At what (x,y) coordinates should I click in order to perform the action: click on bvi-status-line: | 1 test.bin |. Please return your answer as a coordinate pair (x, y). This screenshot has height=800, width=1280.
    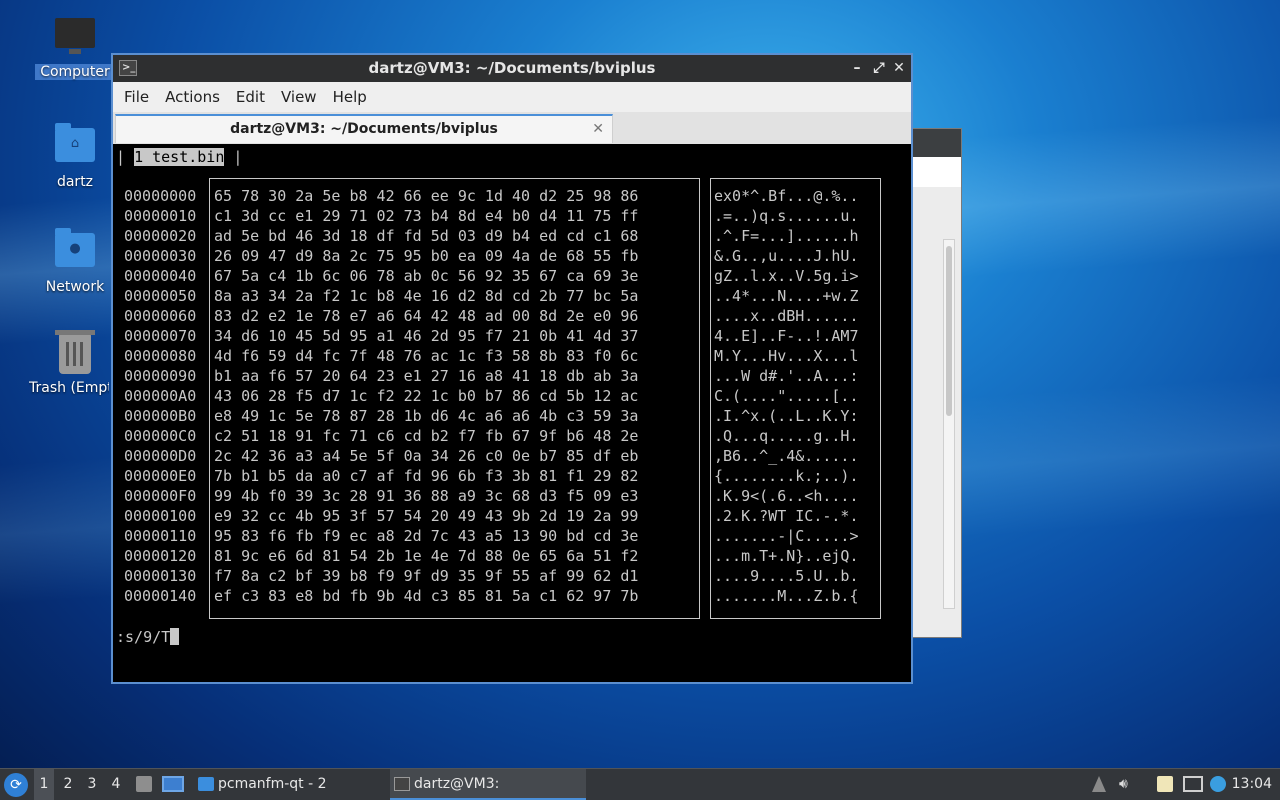
    Looking at the image, I should click on (179, 158).